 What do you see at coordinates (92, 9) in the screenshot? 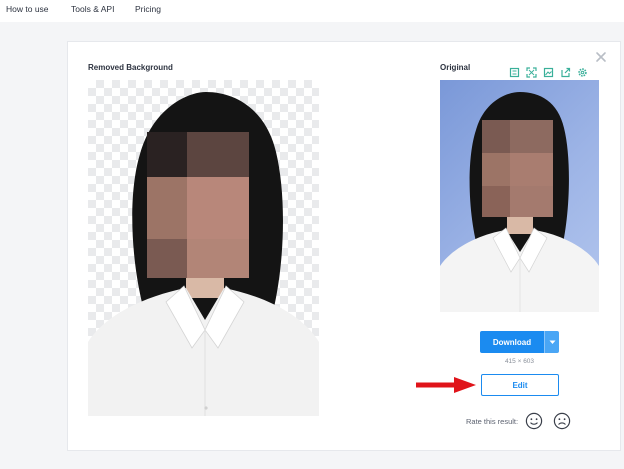
I see `nav-tools-api: Tools & API` at bounding box center [92, 9].